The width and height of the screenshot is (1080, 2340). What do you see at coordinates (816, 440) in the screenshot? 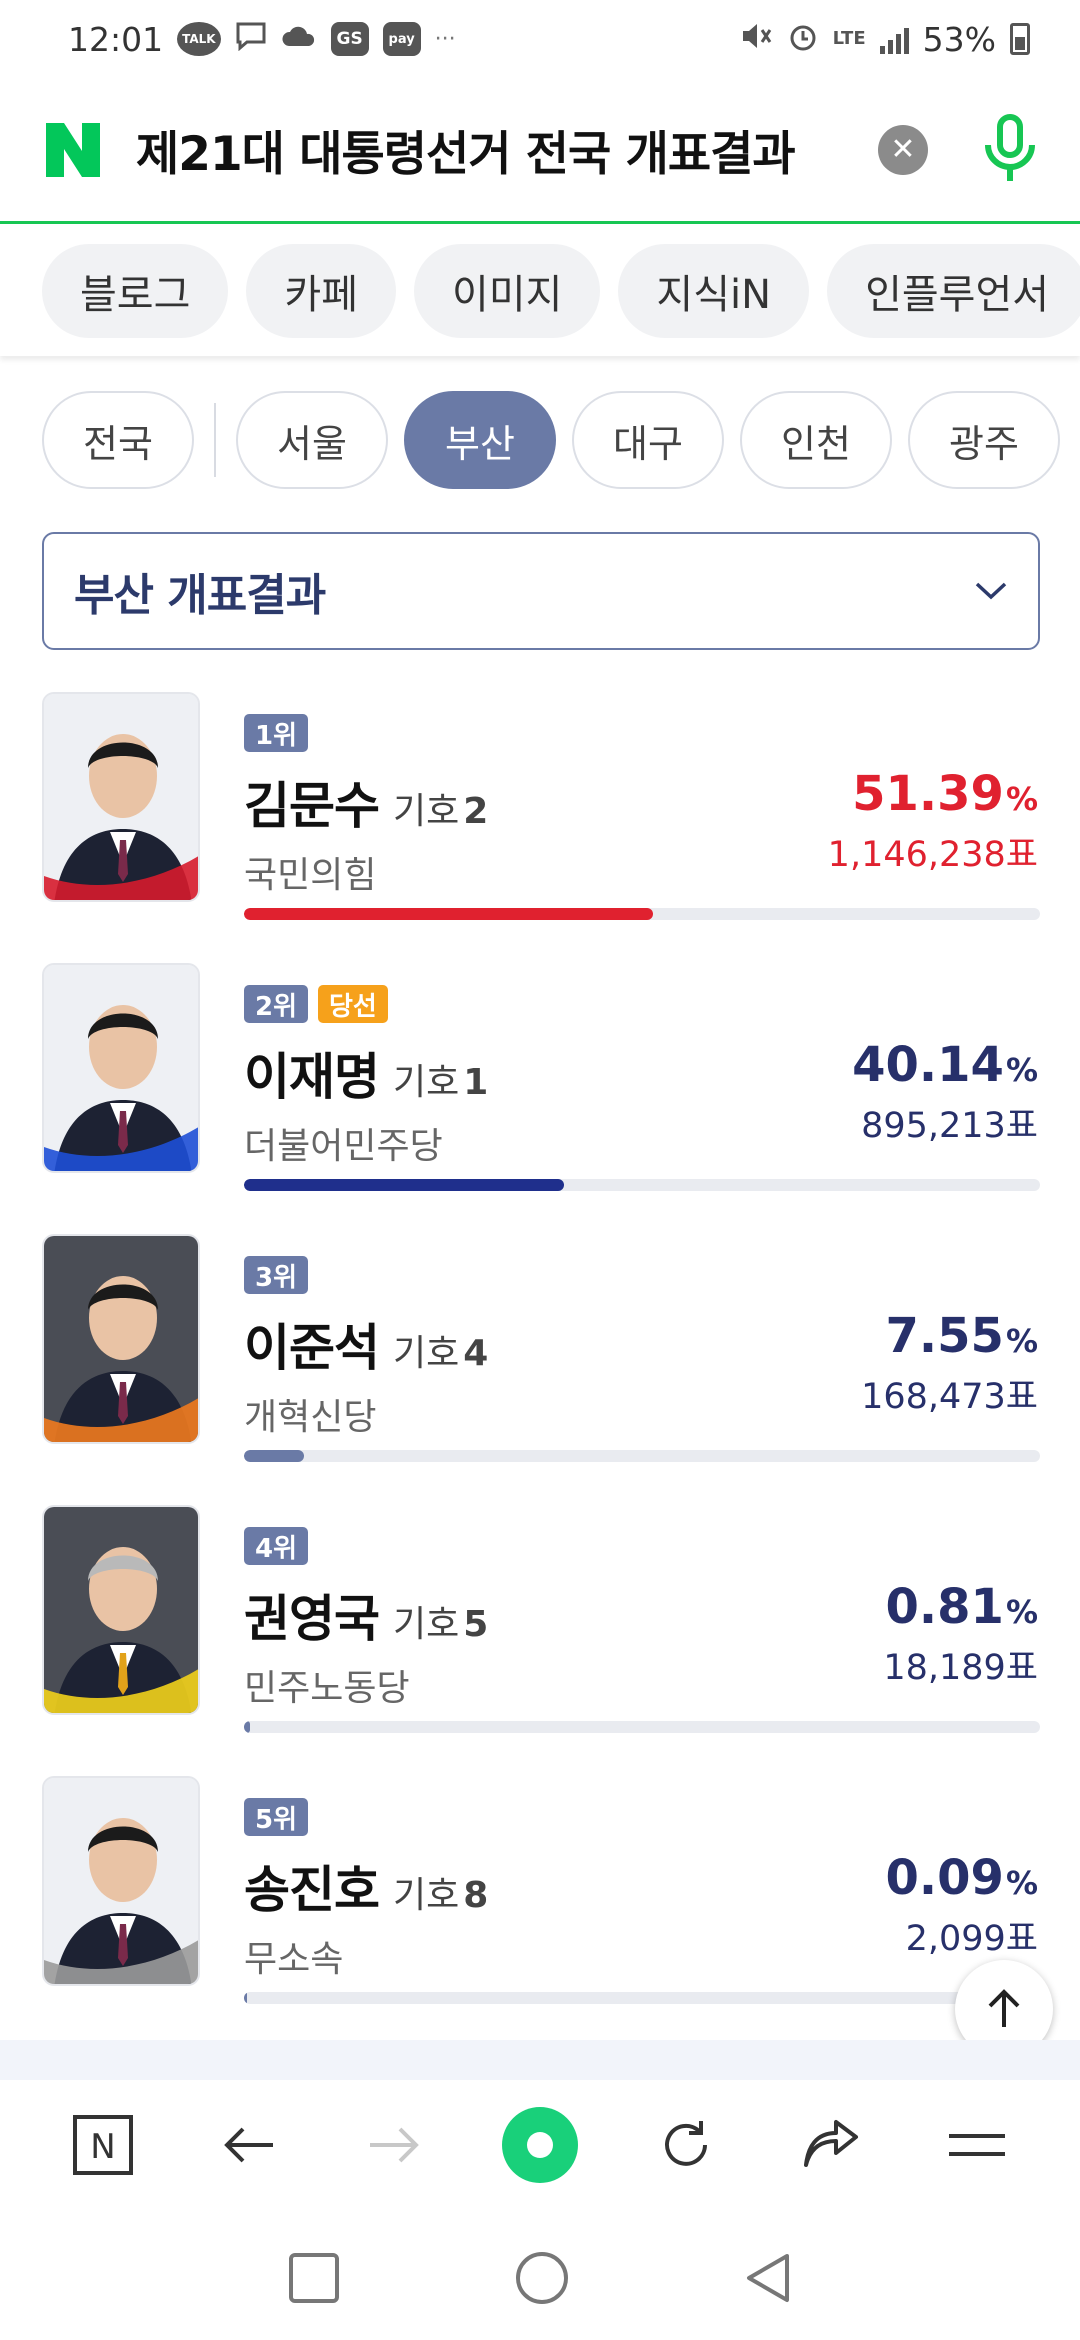
I see `region-chip-incheon: 인천` at bounding box center [816, 440].